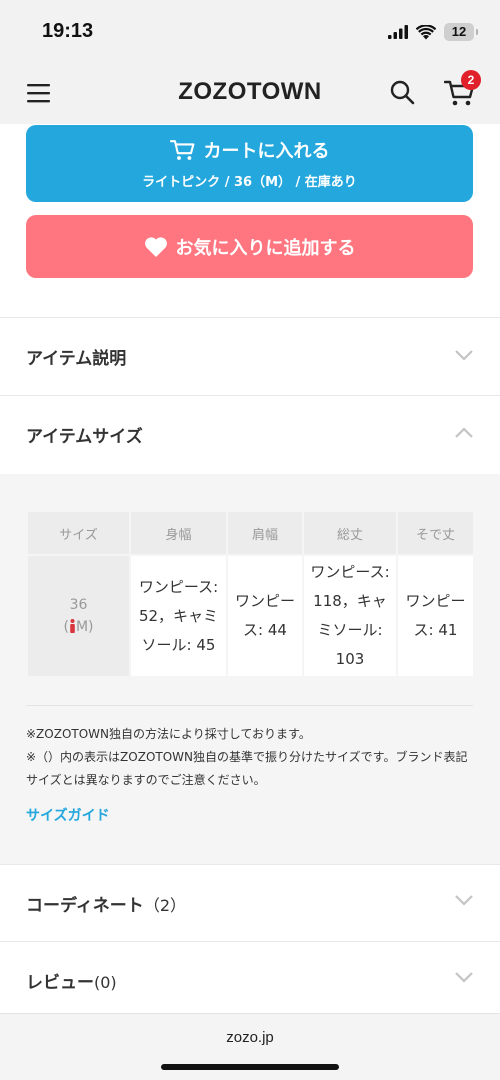 The height and width of the screenshot is (1080, 500). Describe the element at coordinates (178, 533) in the screenshot. I see `table-header-cell: 身幅` at that location.